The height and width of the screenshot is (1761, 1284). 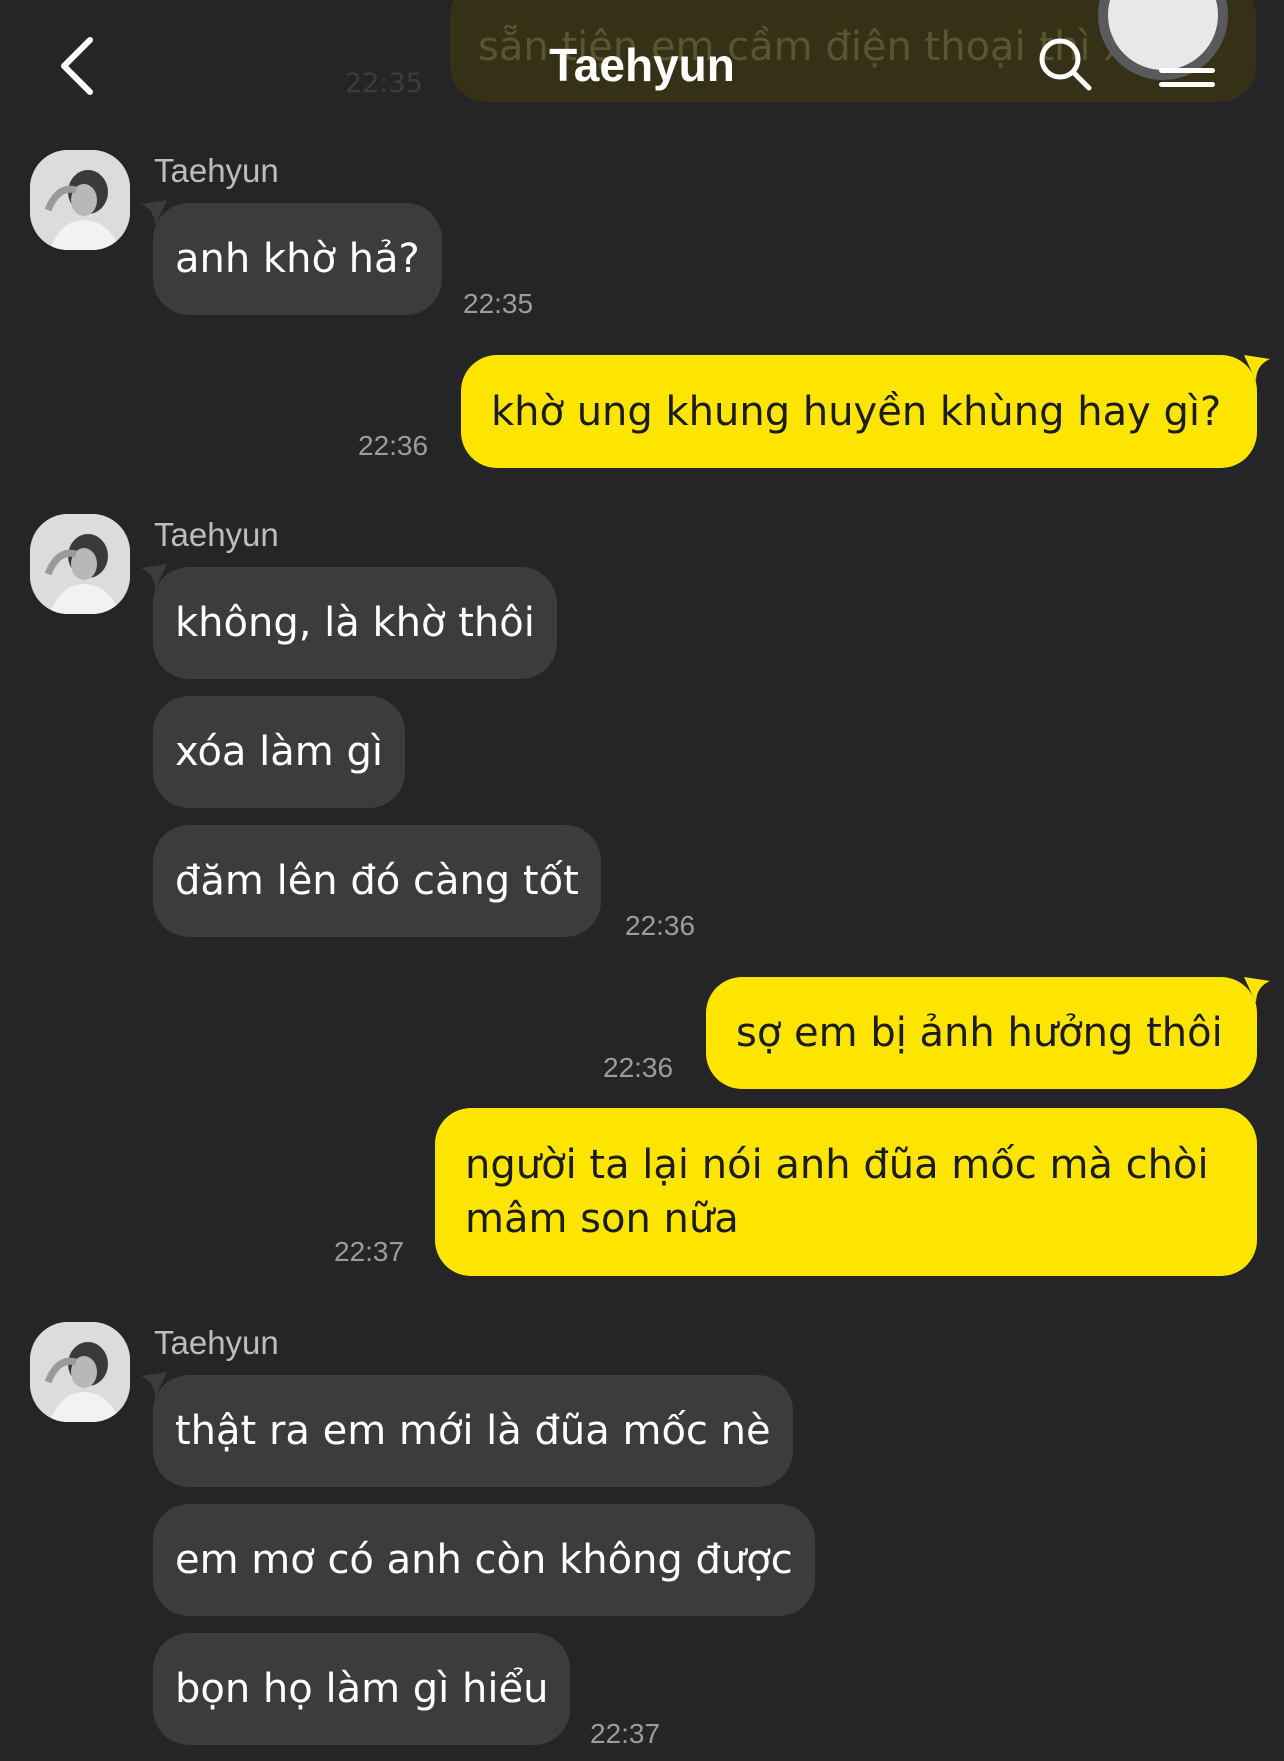 I want to click on menu-icon-line, so click(x=1187, y=84).